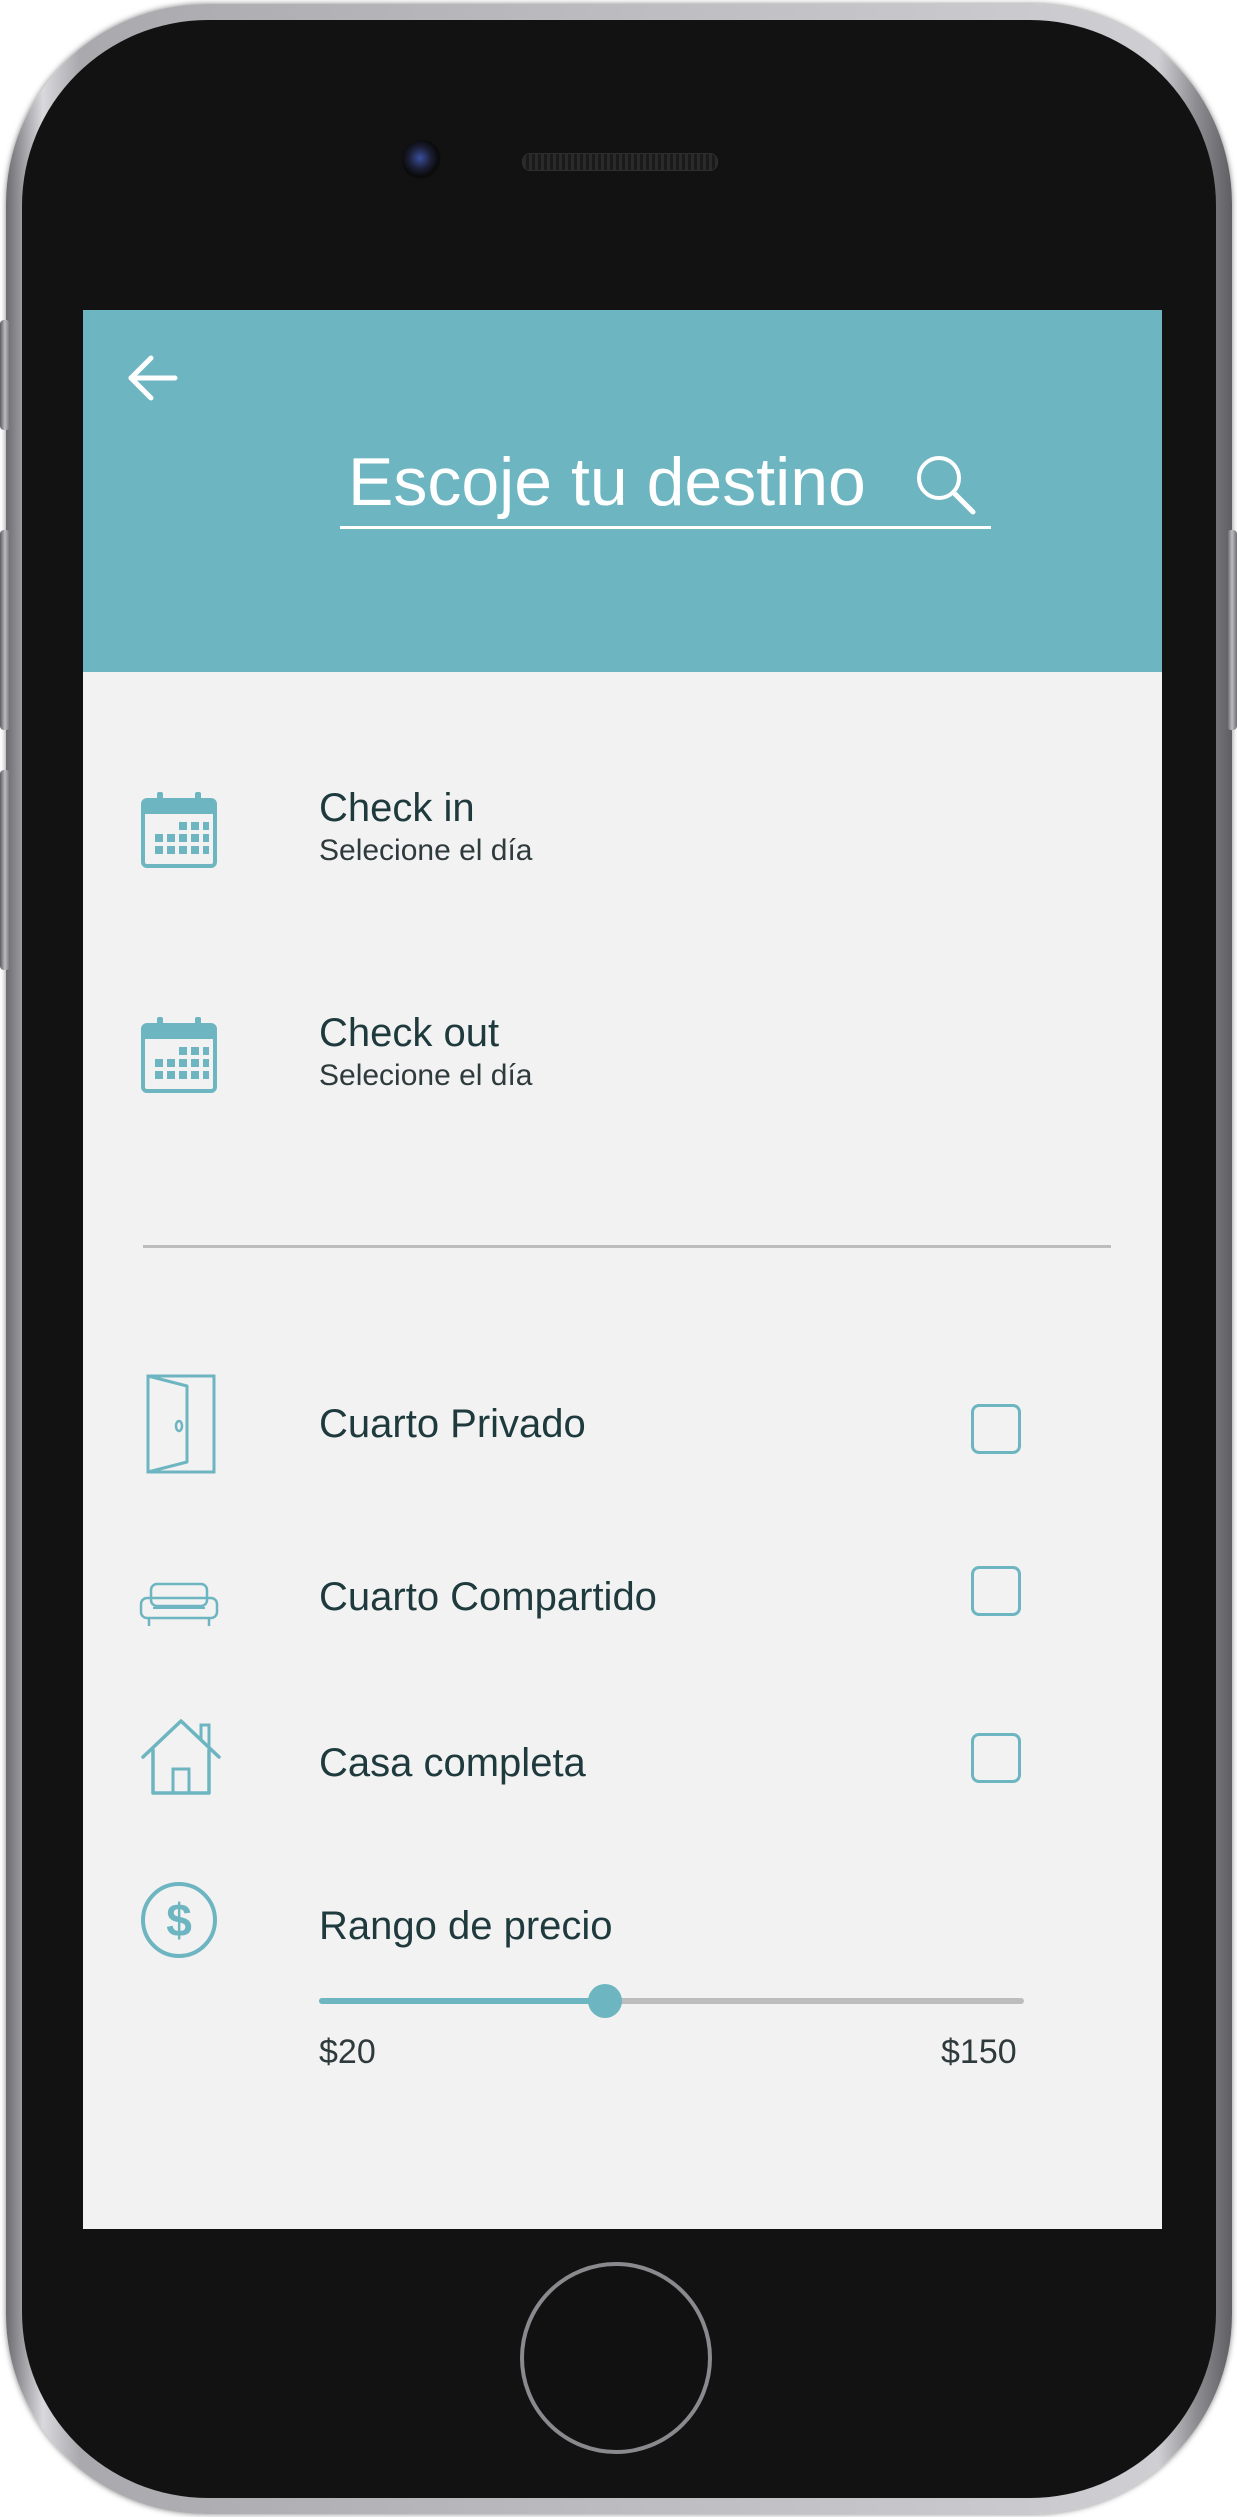  Describe the element at coordinates (5, 375) in the screenshot. I see `side-button` at that location.